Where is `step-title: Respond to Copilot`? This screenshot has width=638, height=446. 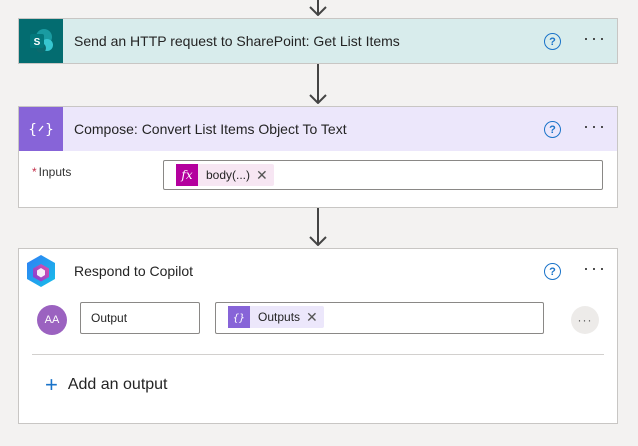 step-title: Respond to Copilot is located at coordinates (134, 271).